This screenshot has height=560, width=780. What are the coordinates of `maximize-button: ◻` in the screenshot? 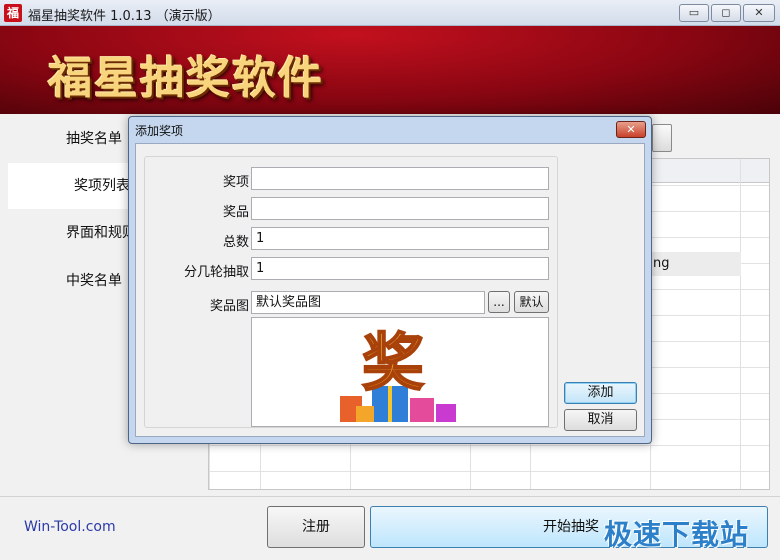 It's located at (726, 13).